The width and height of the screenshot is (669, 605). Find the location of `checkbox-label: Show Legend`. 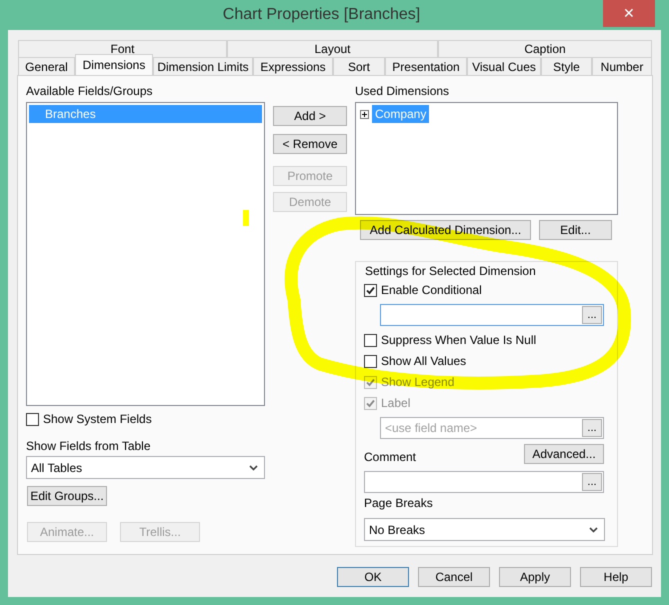

checkbox-label: Show Legend is located at coordinates (417, 382).